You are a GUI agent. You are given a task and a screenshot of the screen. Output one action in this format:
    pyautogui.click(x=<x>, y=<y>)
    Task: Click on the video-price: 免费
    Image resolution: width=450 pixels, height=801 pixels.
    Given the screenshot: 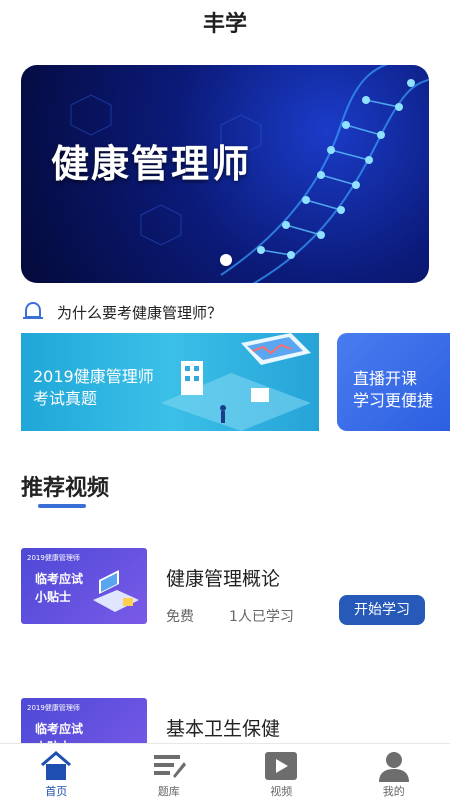 What is the action you would take?
    pyautogui.click(x=180, y=616)
    